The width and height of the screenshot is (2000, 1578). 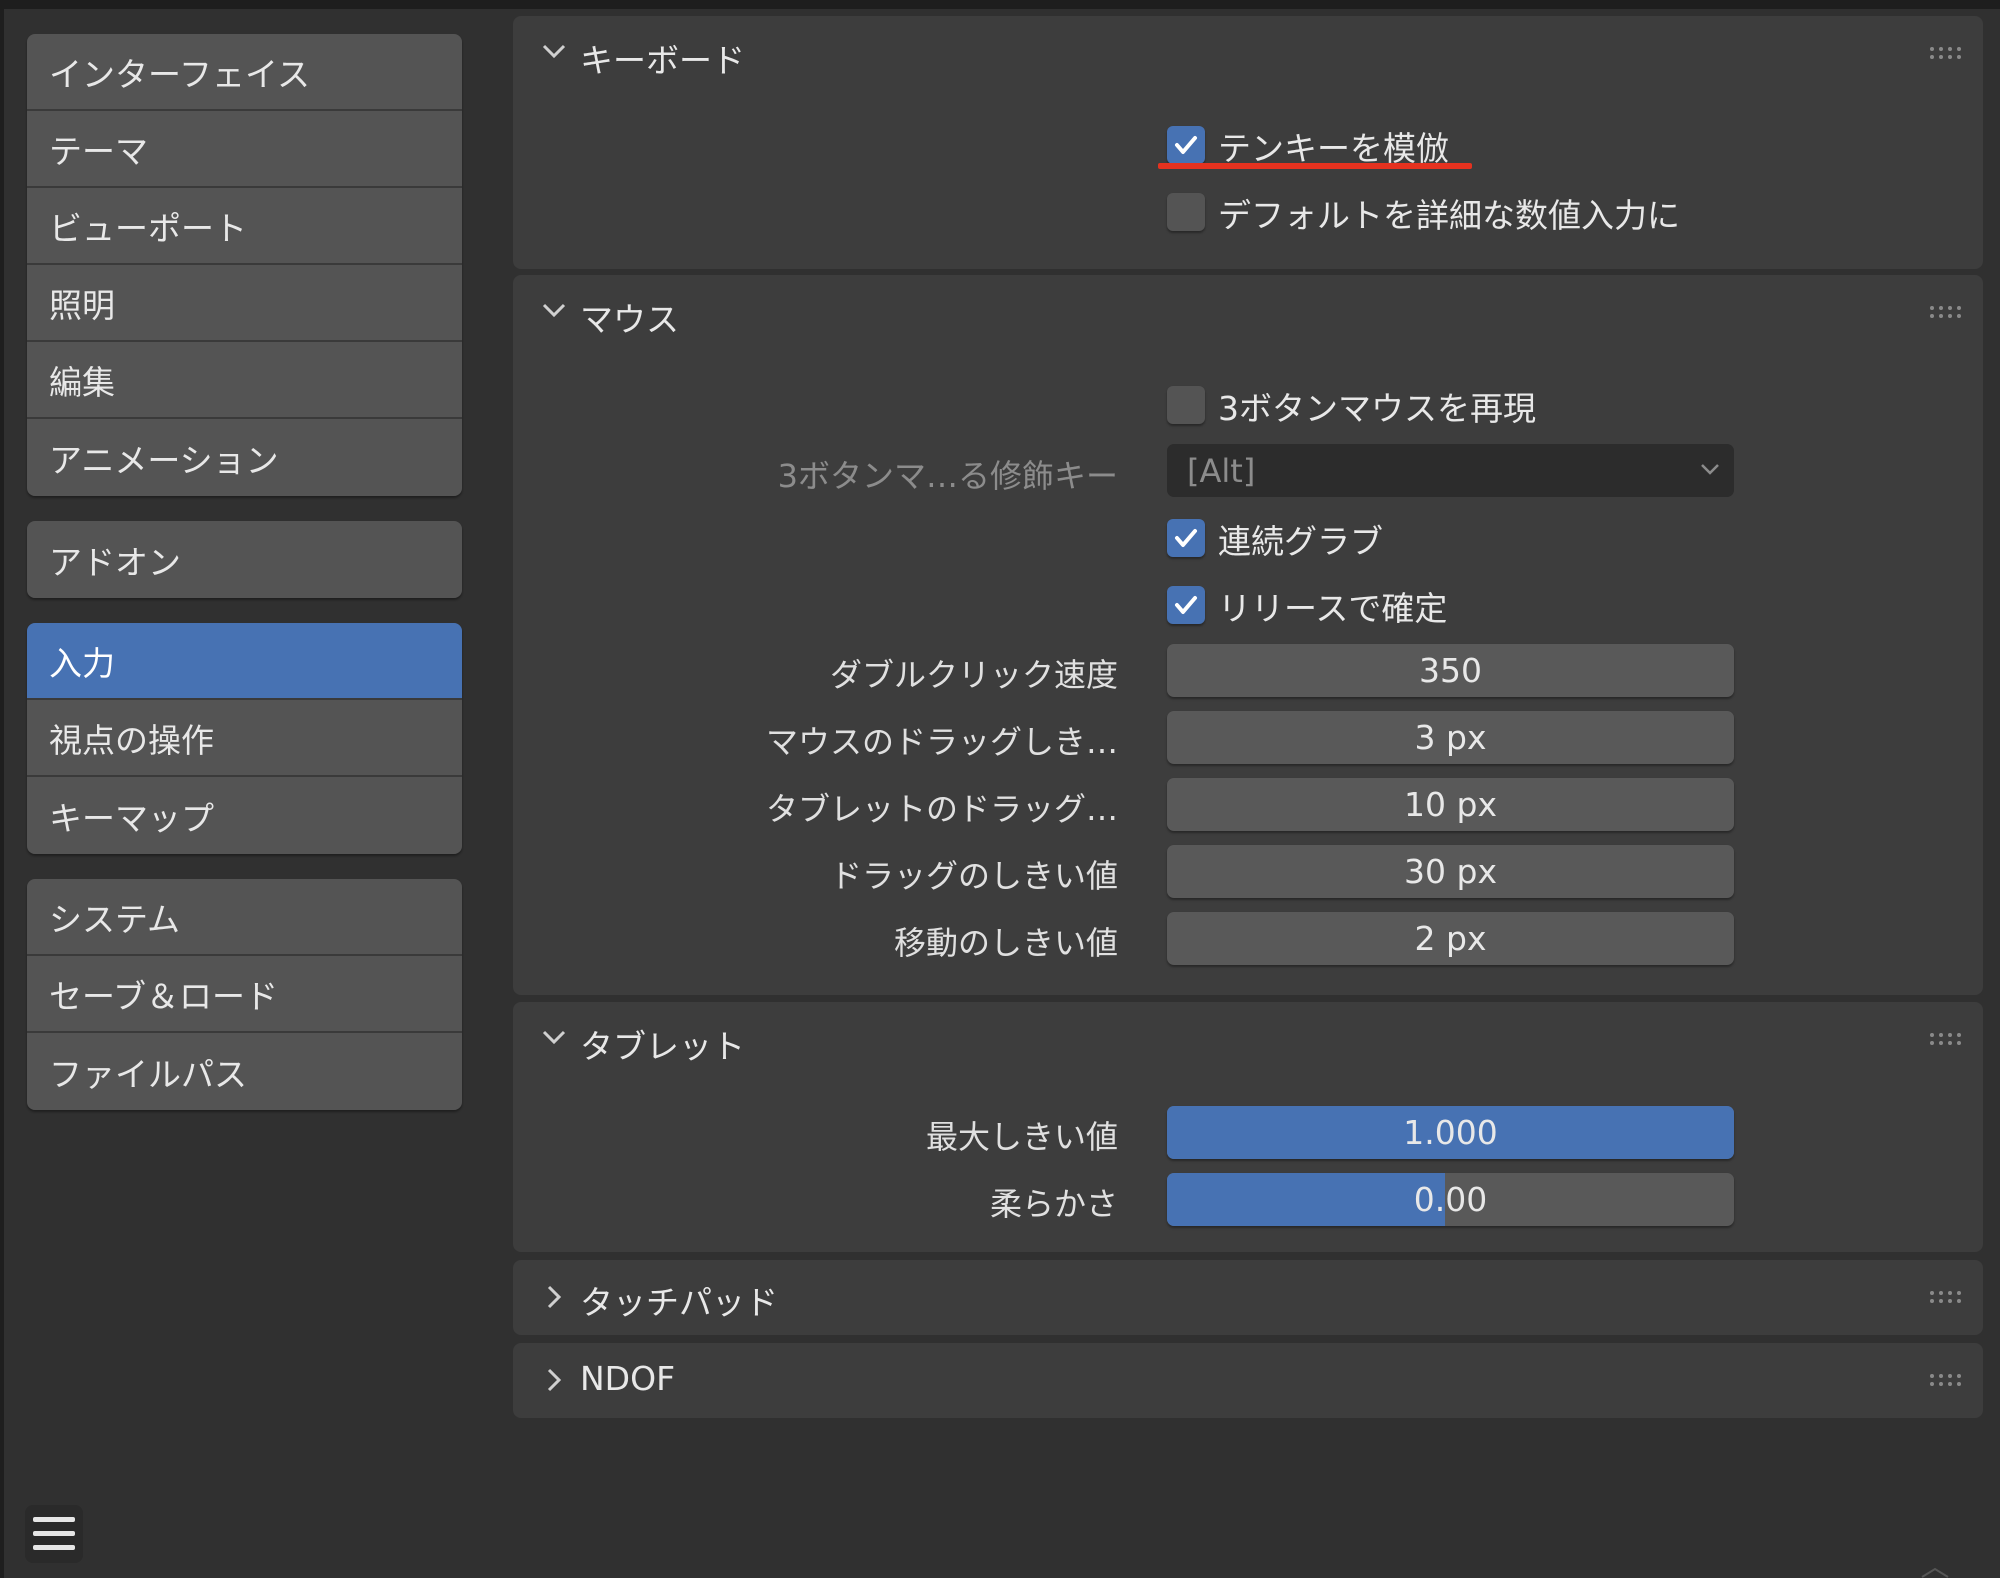 I want to click on sidebar-group: 入力 視点の操作 キーマップ, so click(x=244, y=738).